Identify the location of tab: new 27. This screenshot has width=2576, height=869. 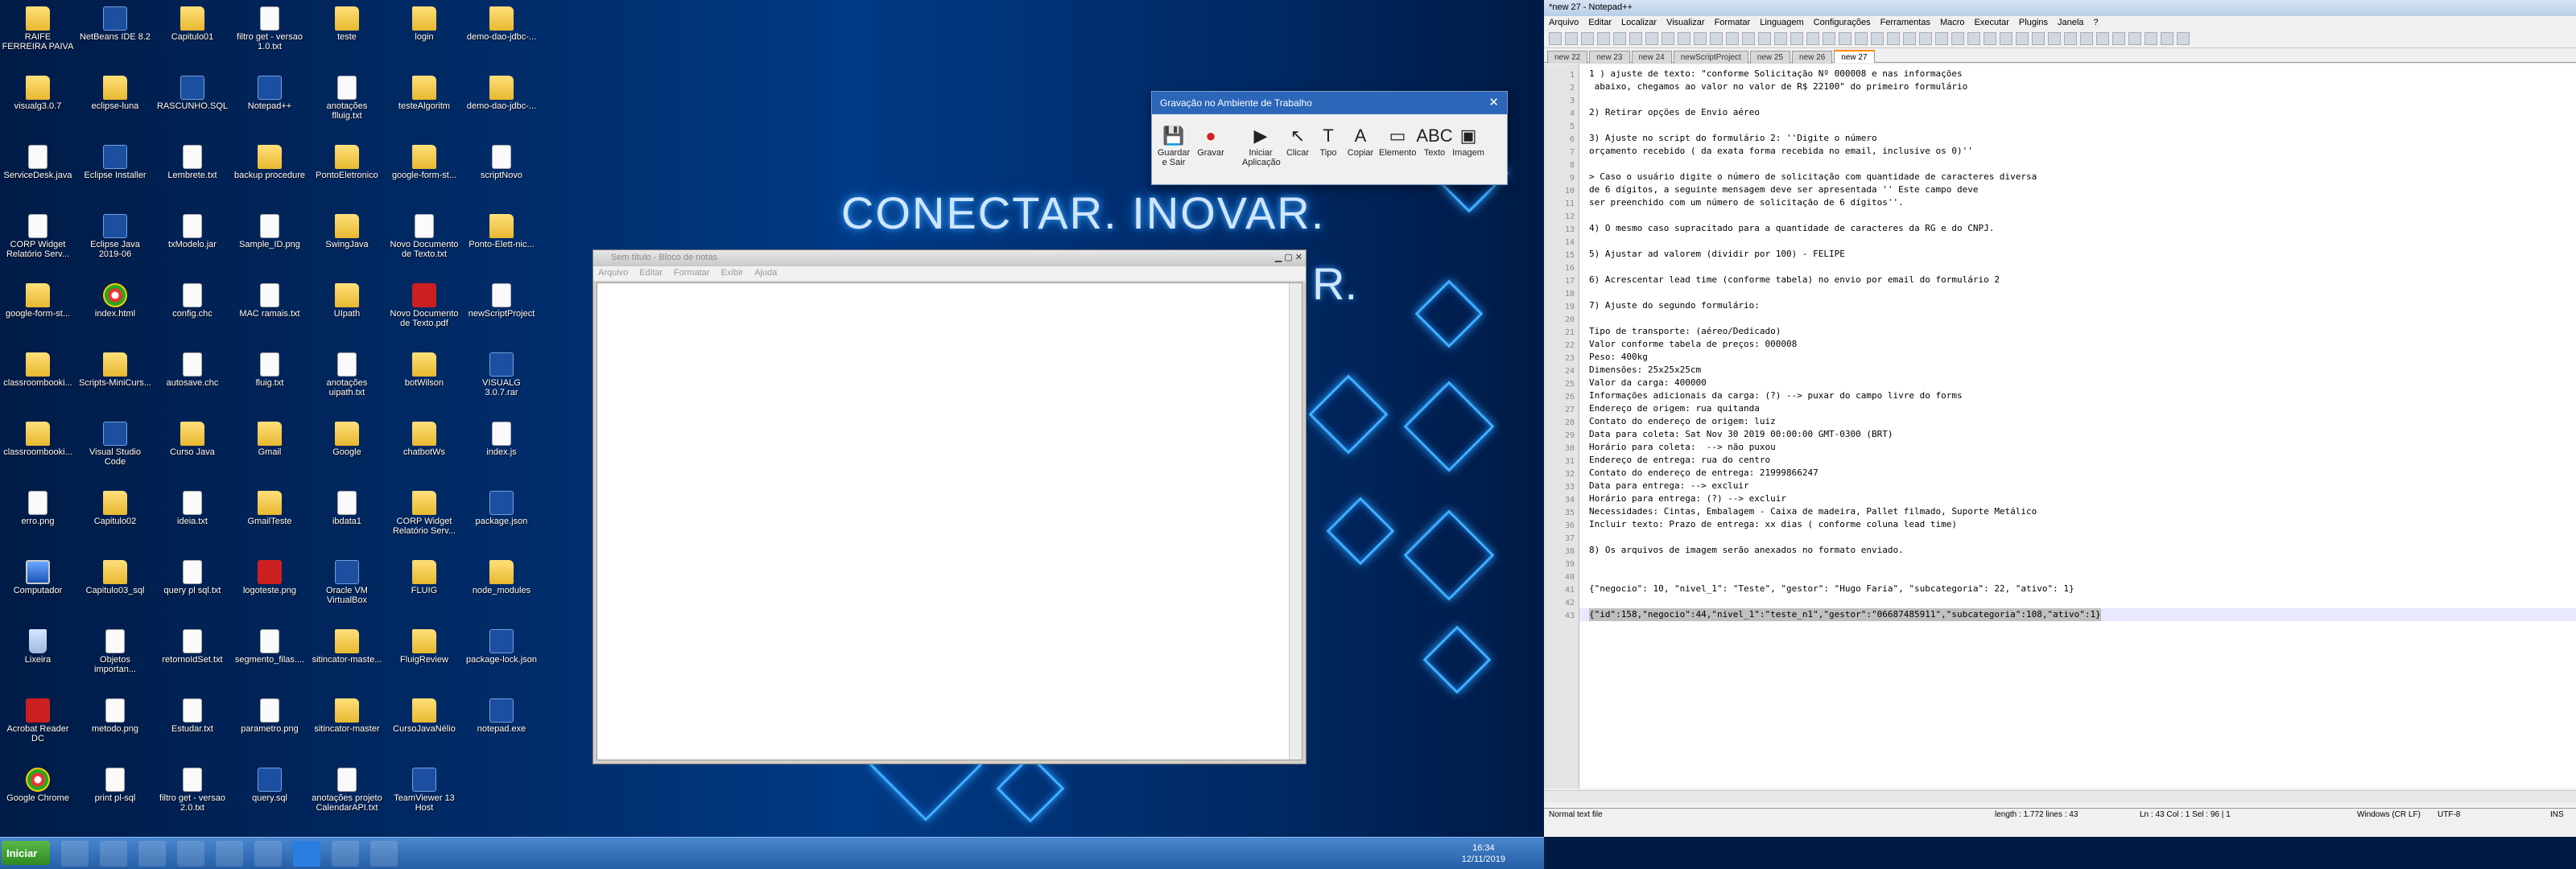
(1854, 57).